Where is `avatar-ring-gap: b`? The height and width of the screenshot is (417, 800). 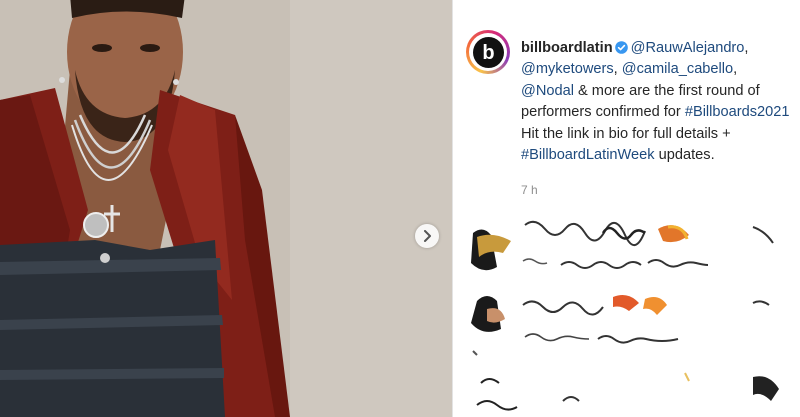
avatar-ring-gap: b is located at coordinates (488, 52).